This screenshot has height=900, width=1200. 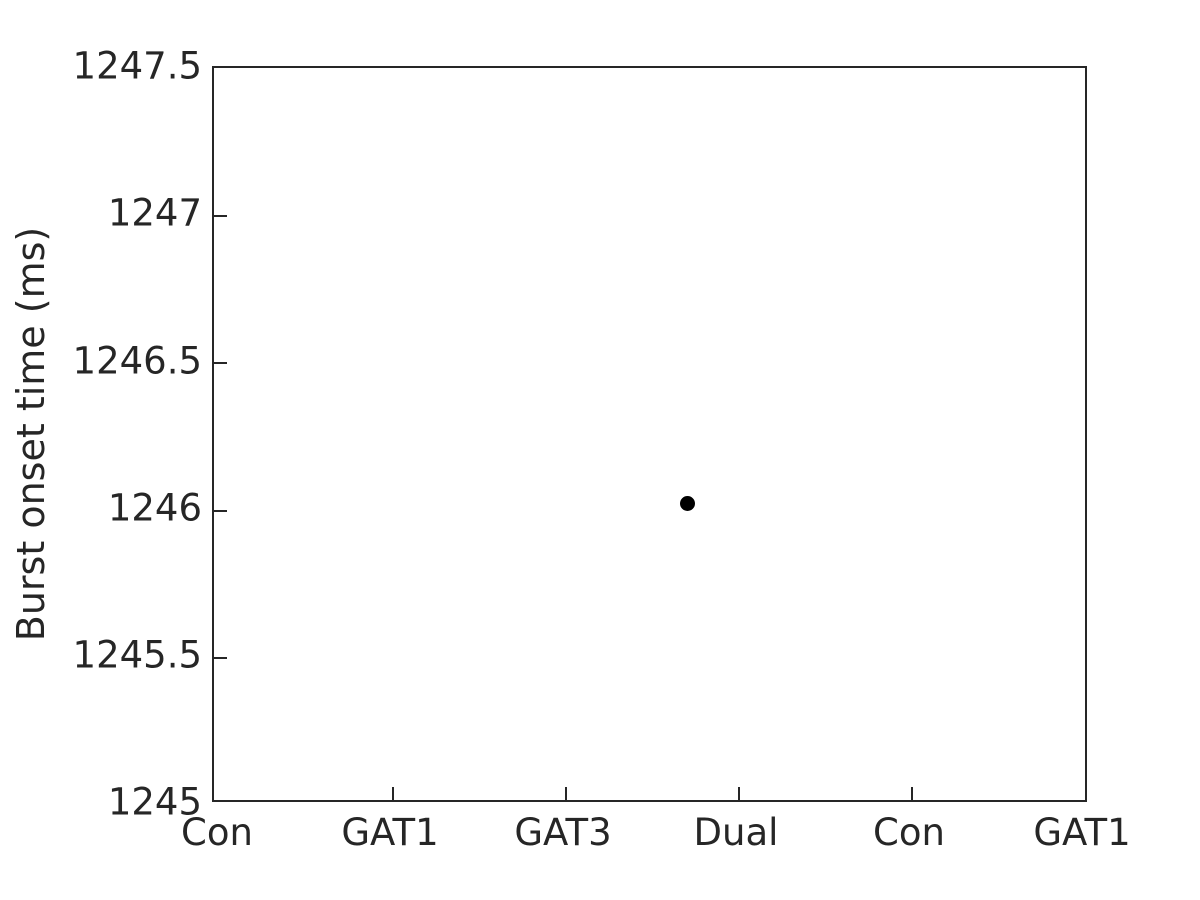 I want to click on x-tick-label-3: Dual, so click(x=736, y=832).